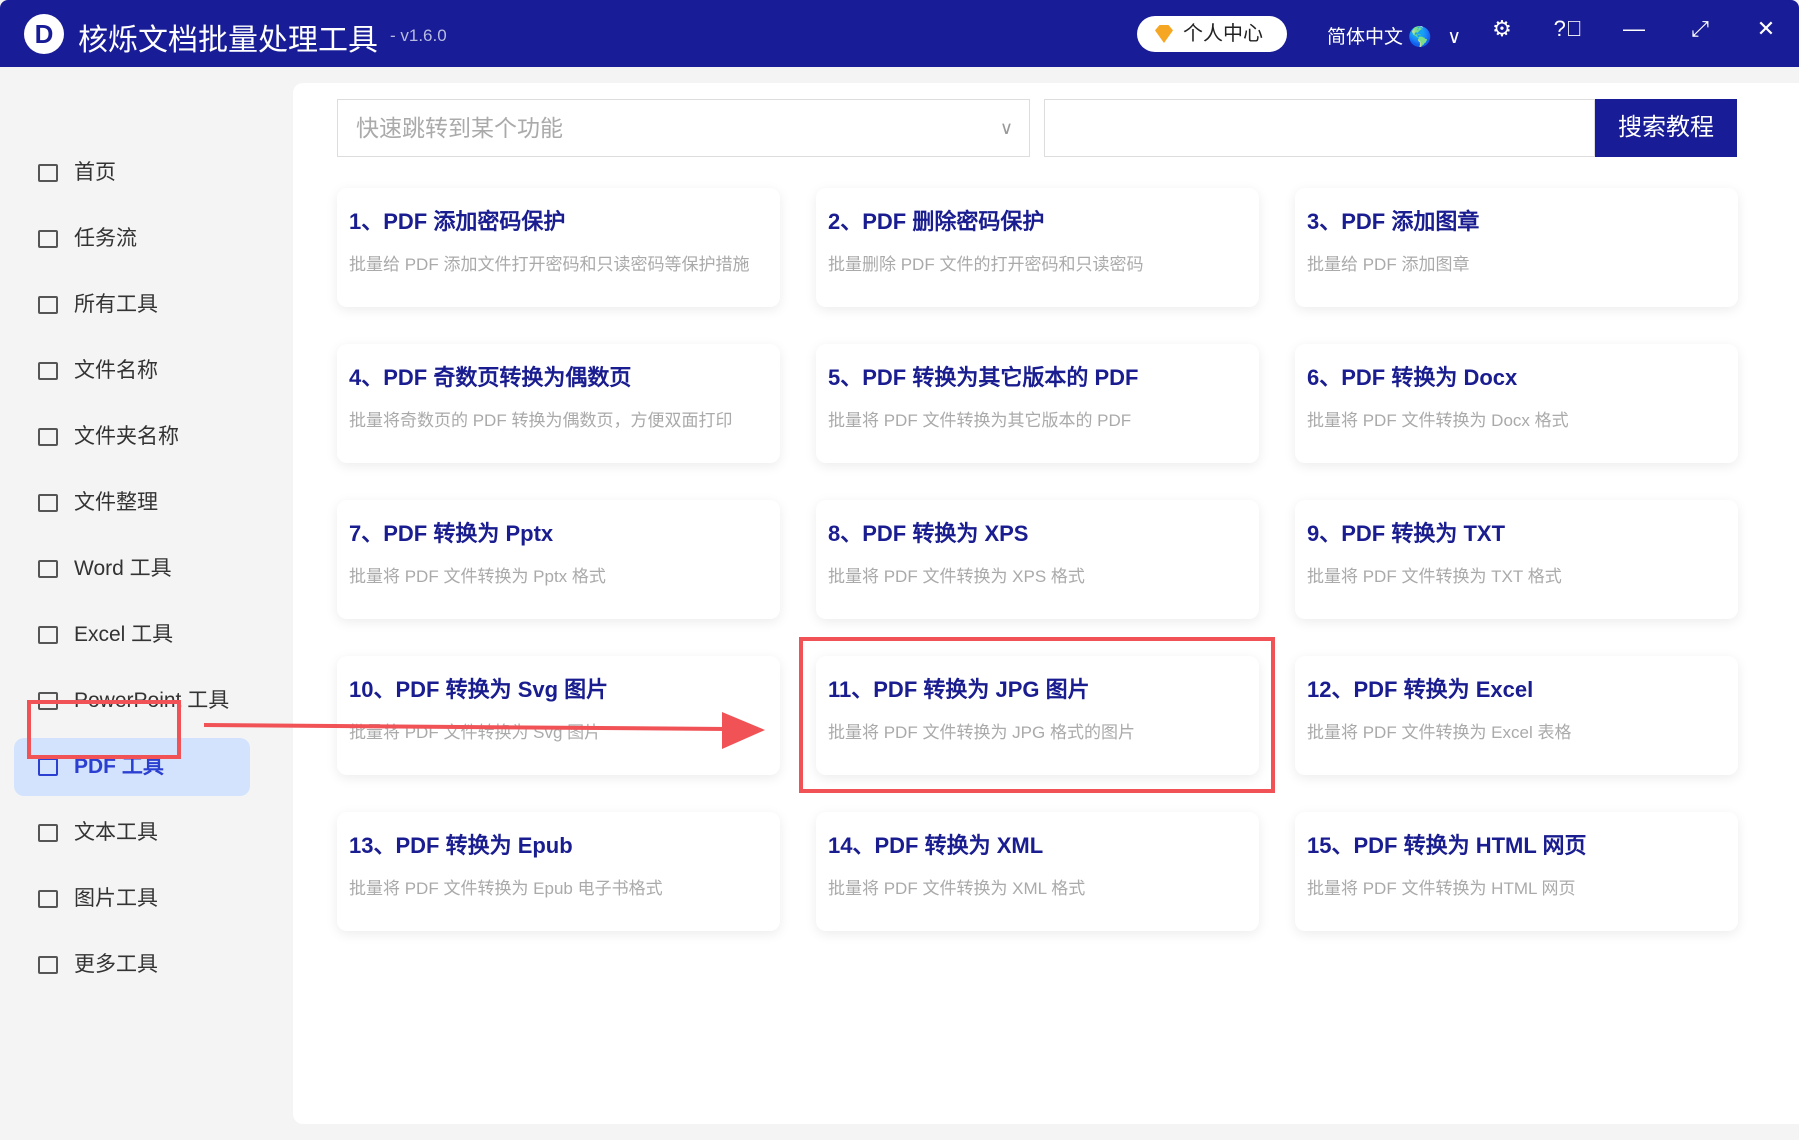 The width and height of the screenshot is (1799, 1140). I want to click on pointer-arrow, so click(484, 730).